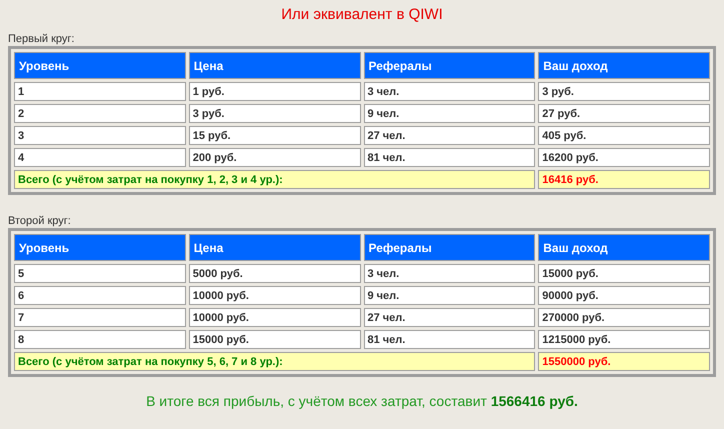 This screenshot has width=724, height=429. What do you see at coordinates (624, 180) in the screenshot?
I see `total-value: 16416 руб.` at bounding box center [624, 180].